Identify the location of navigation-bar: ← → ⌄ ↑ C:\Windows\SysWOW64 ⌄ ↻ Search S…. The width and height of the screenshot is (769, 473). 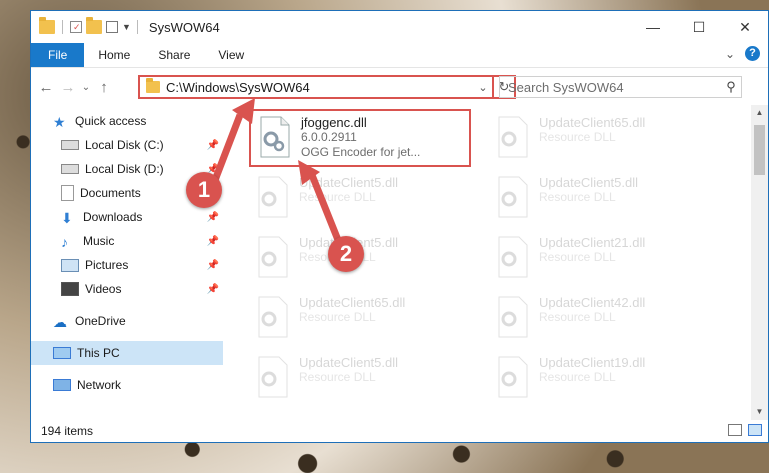
(399, 87).